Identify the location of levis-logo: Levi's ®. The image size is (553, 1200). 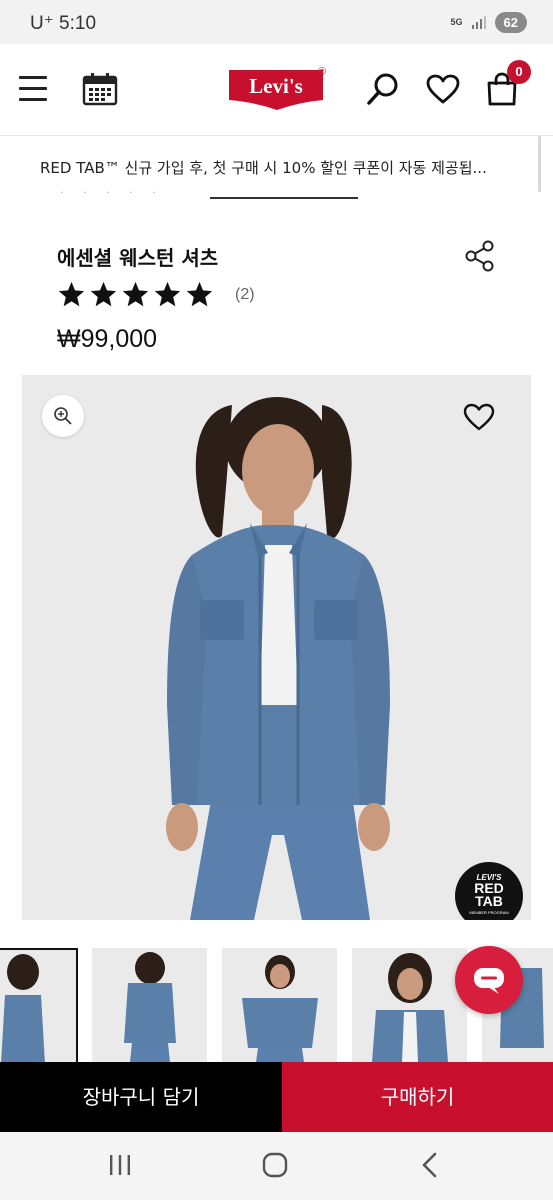
(278, 89).